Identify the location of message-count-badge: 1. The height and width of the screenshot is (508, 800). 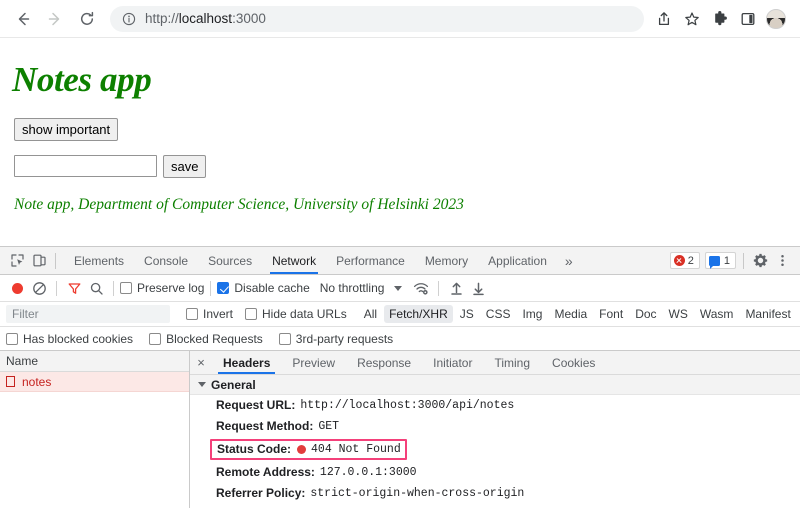
(720, 260).